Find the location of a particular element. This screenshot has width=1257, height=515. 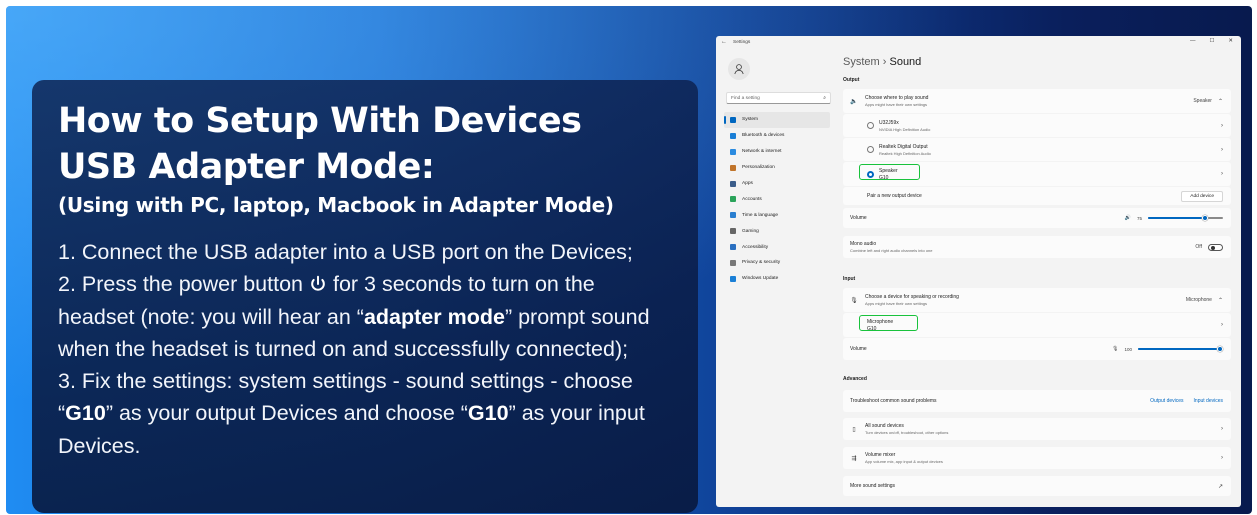

avatar is located at coordinates (739, 69).